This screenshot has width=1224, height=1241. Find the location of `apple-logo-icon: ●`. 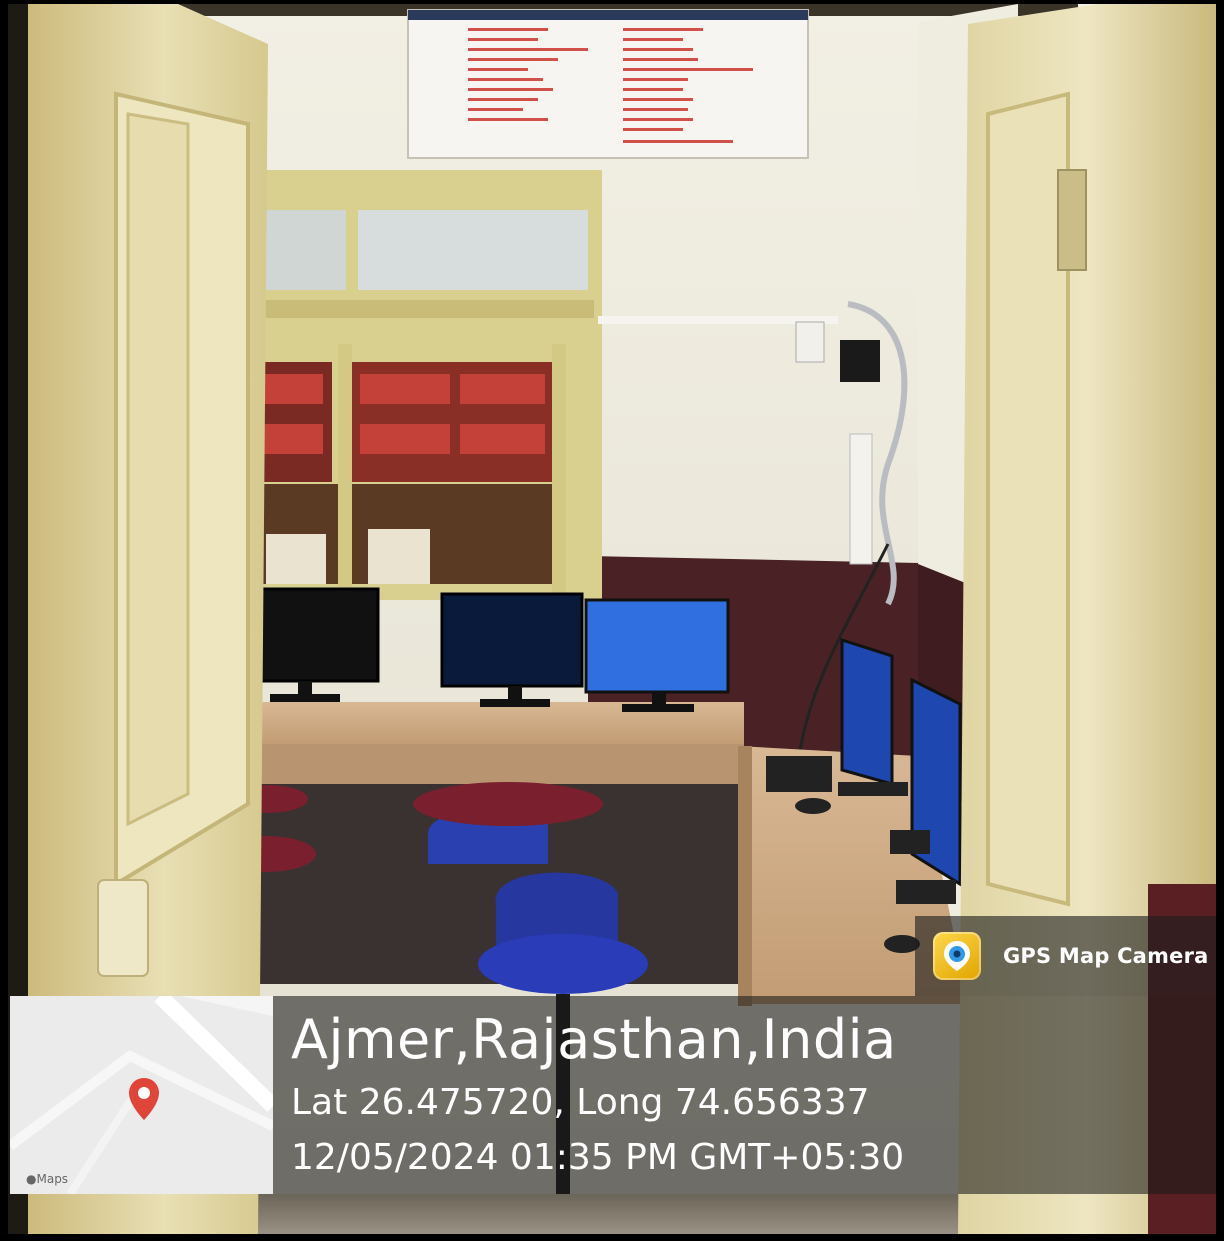

apple-logo-icon: ● is located at coordinates (31, 1179).